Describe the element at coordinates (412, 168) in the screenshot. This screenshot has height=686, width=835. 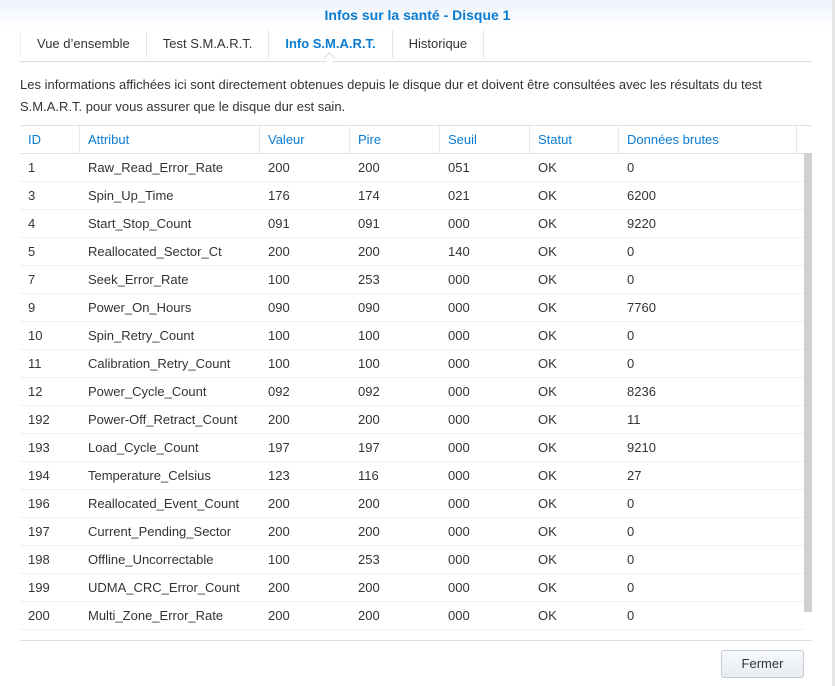
I see `table-row: 1 Raw_Read_Error_Rate 200 200 051 OK 0` at that location.